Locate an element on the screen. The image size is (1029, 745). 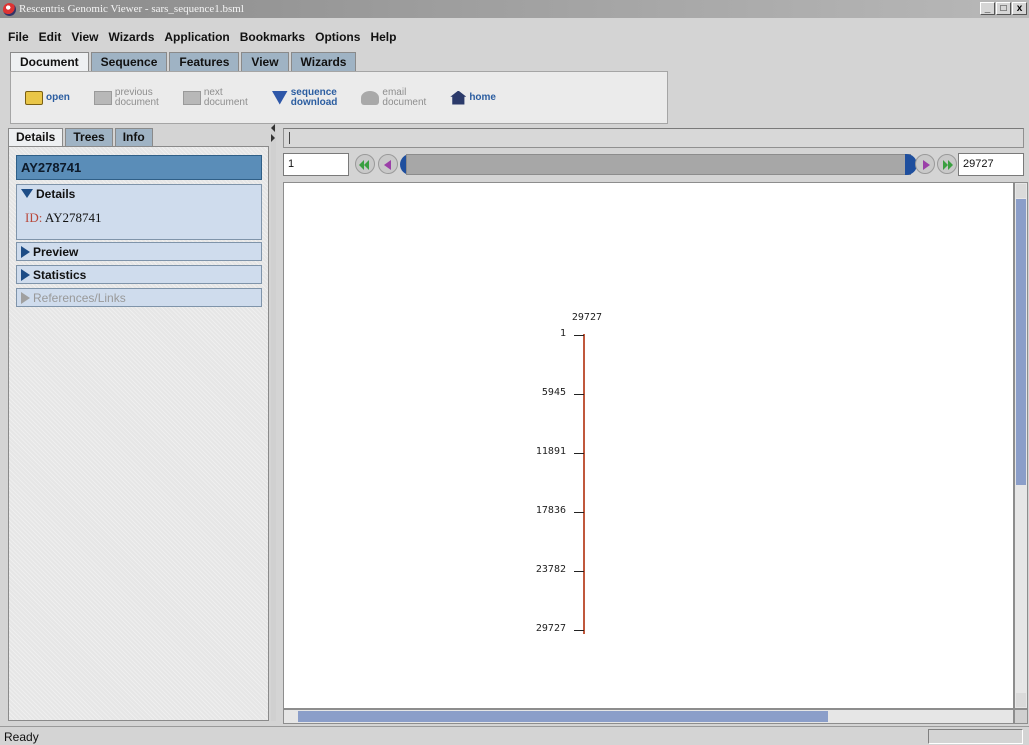
splitter-left-arrow-icon is located at coordinates (273, 128).